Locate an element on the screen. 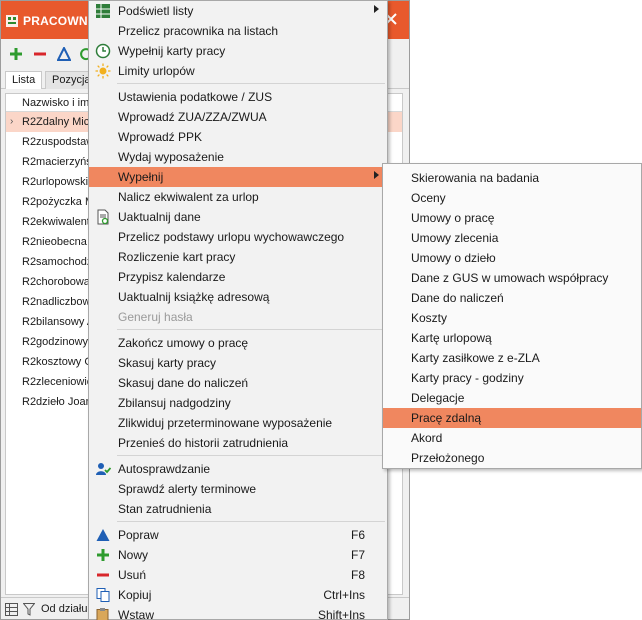 The height and width of the screenshot is (620, 642). menu-item-podswietl-listy: Podświetl listy is located at coordinates (238, 11).